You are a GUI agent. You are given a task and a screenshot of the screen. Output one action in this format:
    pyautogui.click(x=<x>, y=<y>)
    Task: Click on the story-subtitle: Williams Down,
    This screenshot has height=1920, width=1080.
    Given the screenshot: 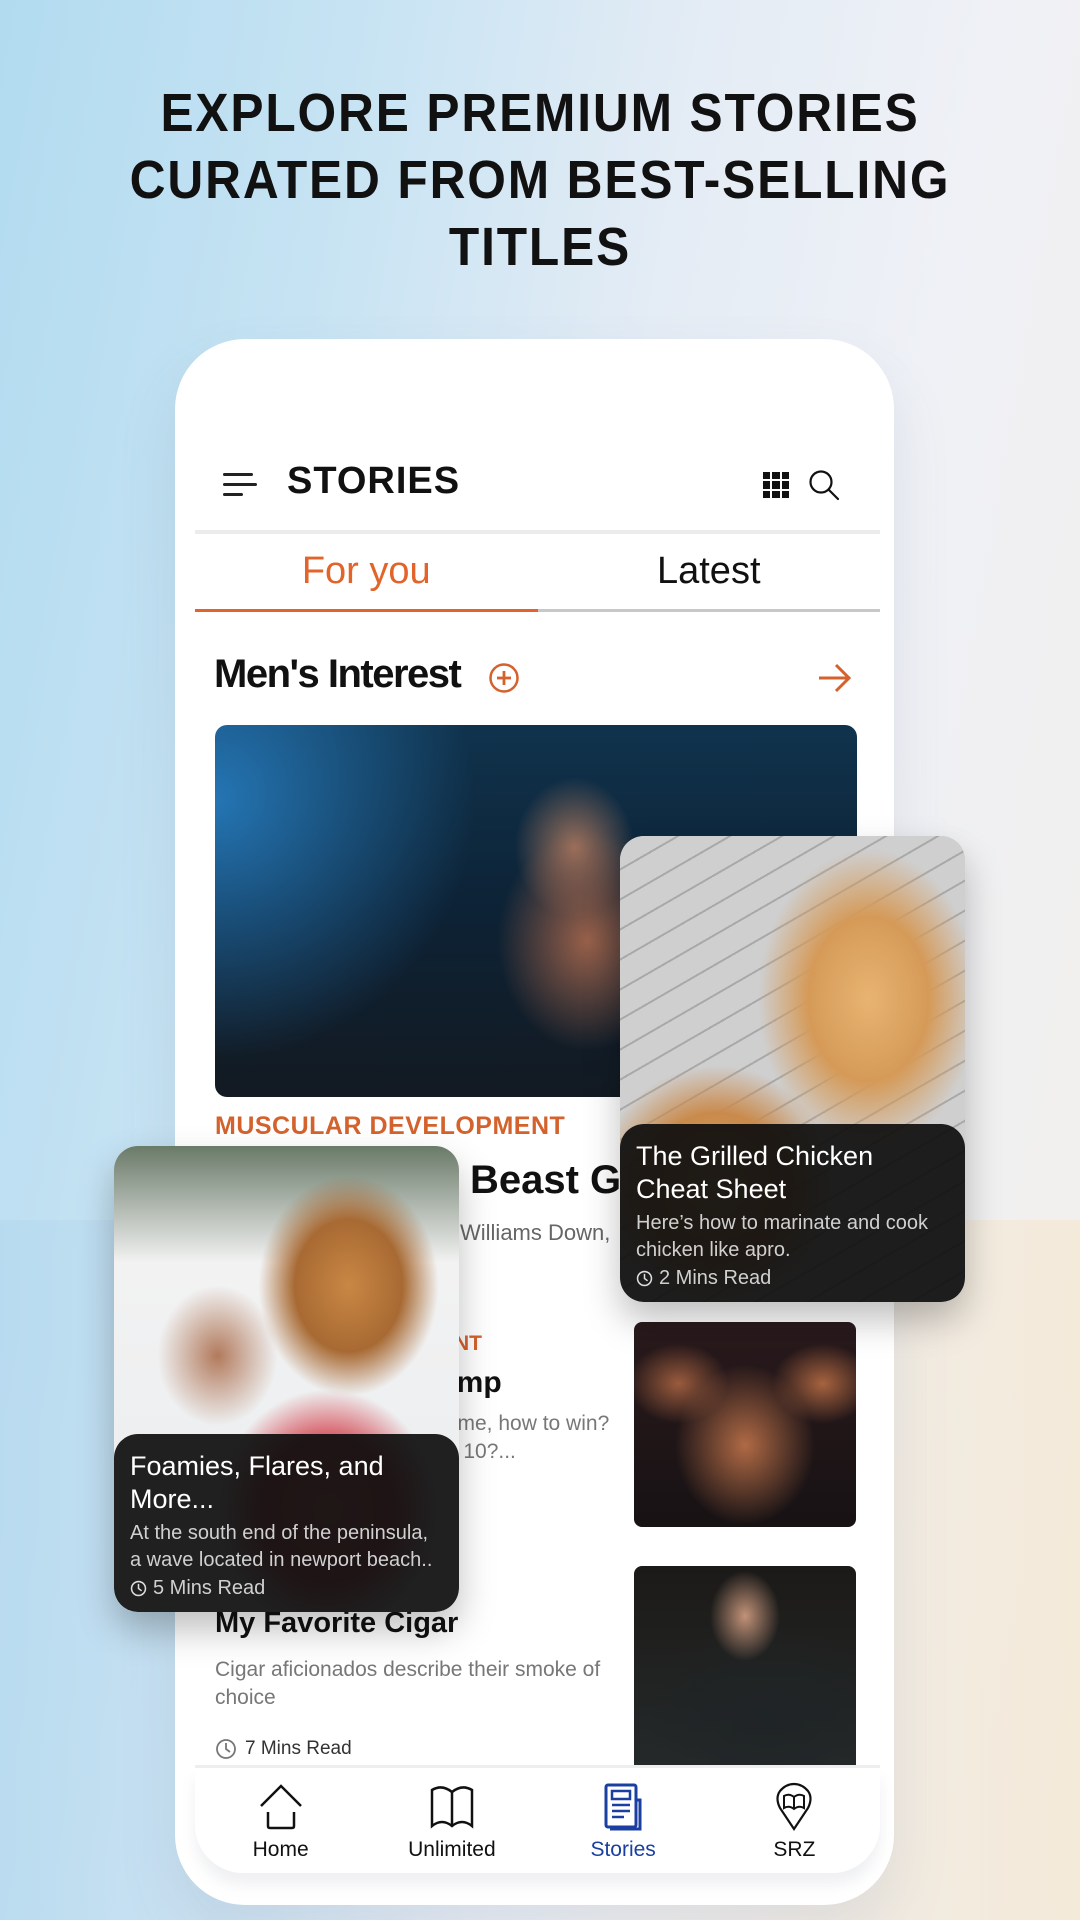 What is the action you would take?
    pyautogui.click(x=535, y=1232)
    